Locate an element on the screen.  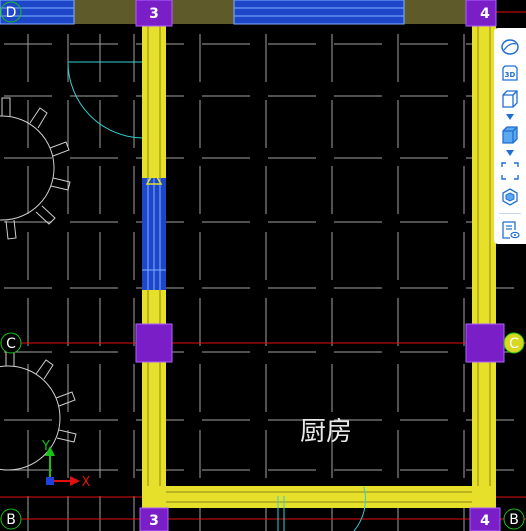
axis-bubble-c-right: C is located at coordinates (514, 343).